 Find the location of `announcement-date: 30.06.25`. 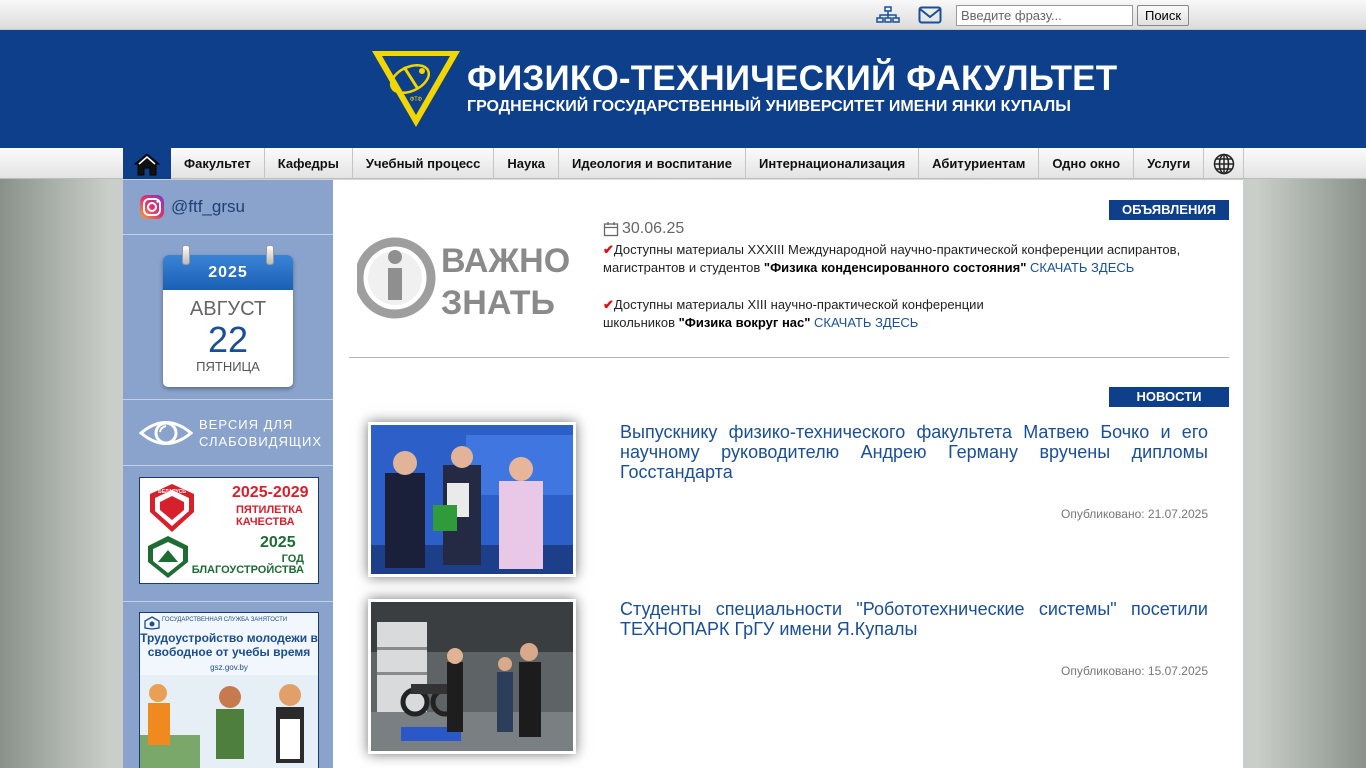

announcement-date: 30.06.25 is located at coordinates (643, 229).